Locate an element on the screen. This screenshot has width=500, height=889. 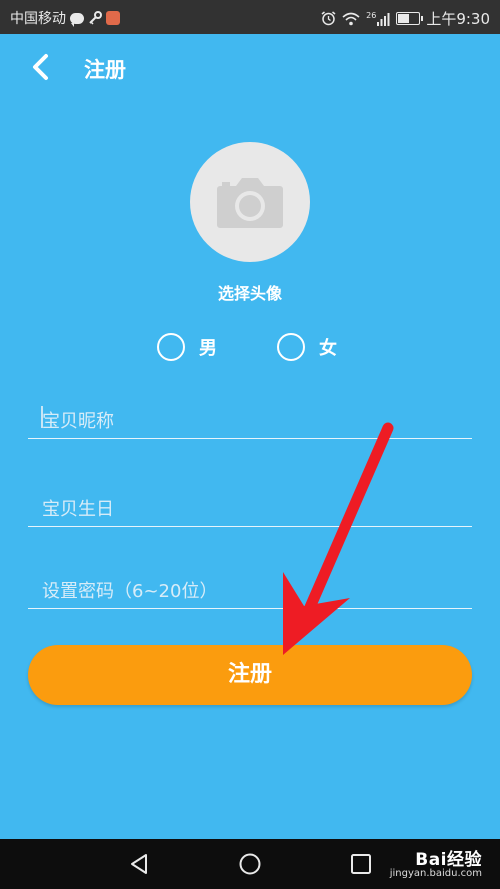
message-icon is located at coordinates (77, 19).